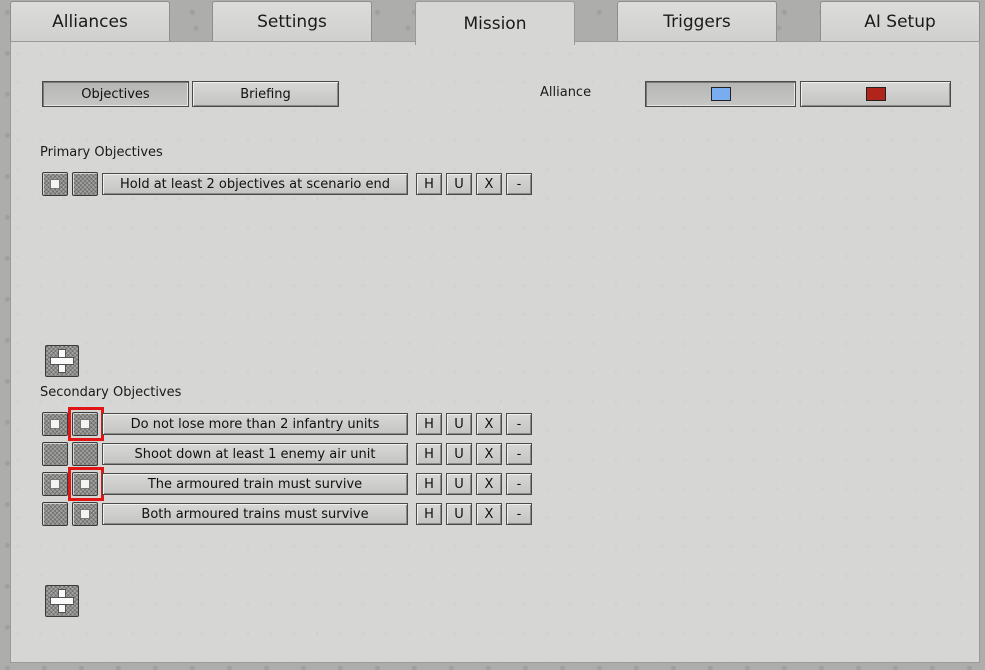 This screenshot has width=985, height=670. What do you see at coordinates (255, 484) in the screenshot?
I see `objective-text-button: The armoured train must survive` at bounding box center [255, 484].